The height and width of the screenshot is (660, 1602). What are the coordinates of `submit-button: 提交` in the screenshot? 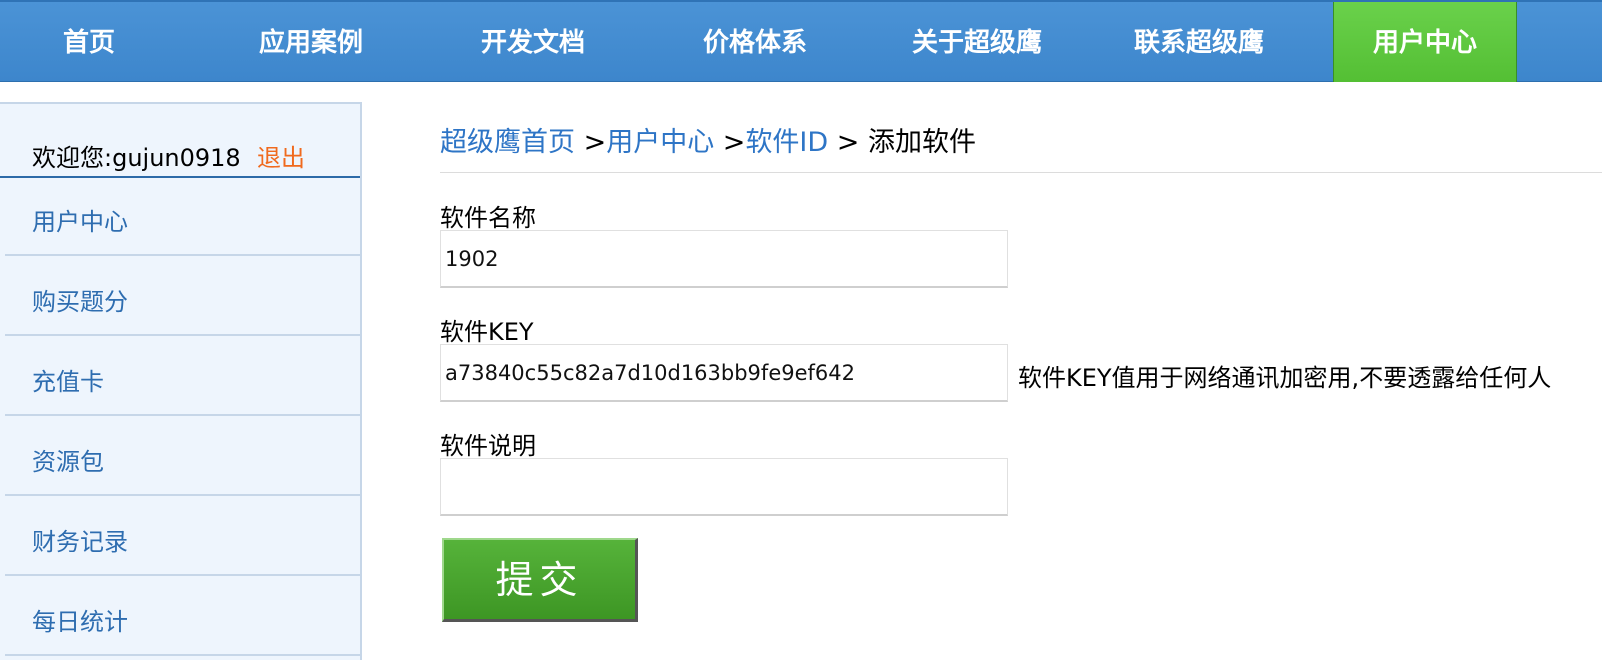 It's located at (540, 580).